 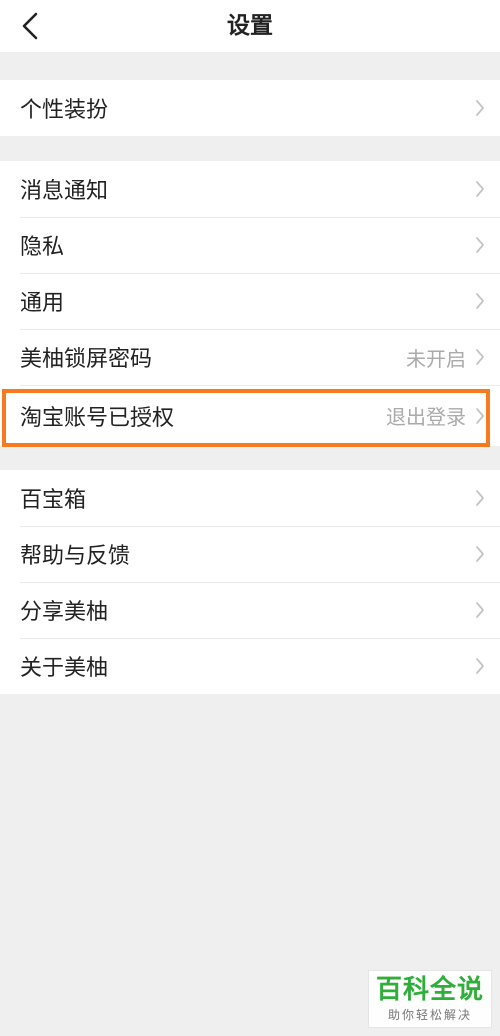 What do you see at coordinates (75, 556) in the screenshot?
I see `settings-item-label: 帮助与反馈` at bounding box center [75, 556].